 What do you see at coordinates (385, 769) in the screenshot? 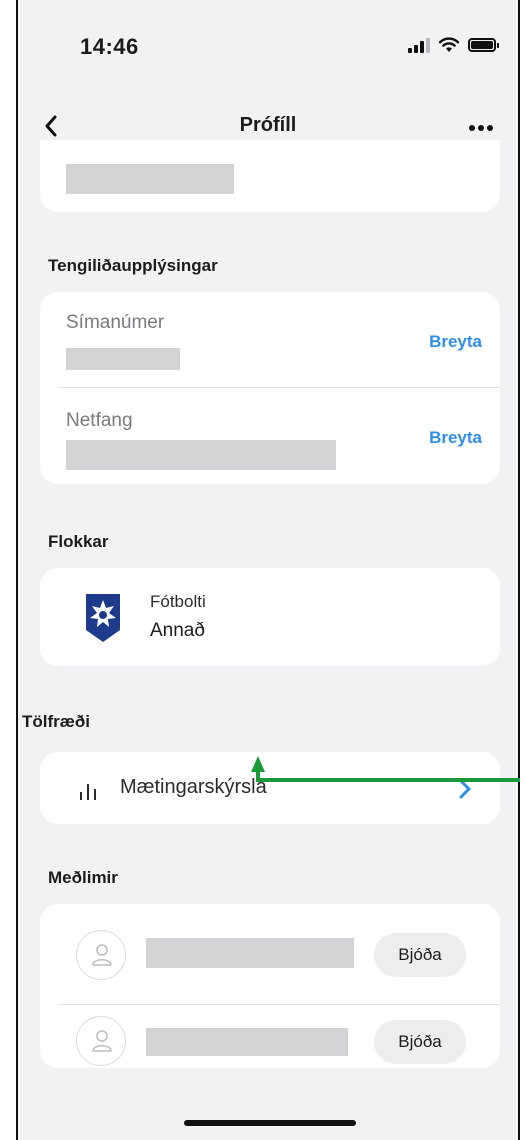
I see `annotation-arrow` at bounding box center [385, 769].